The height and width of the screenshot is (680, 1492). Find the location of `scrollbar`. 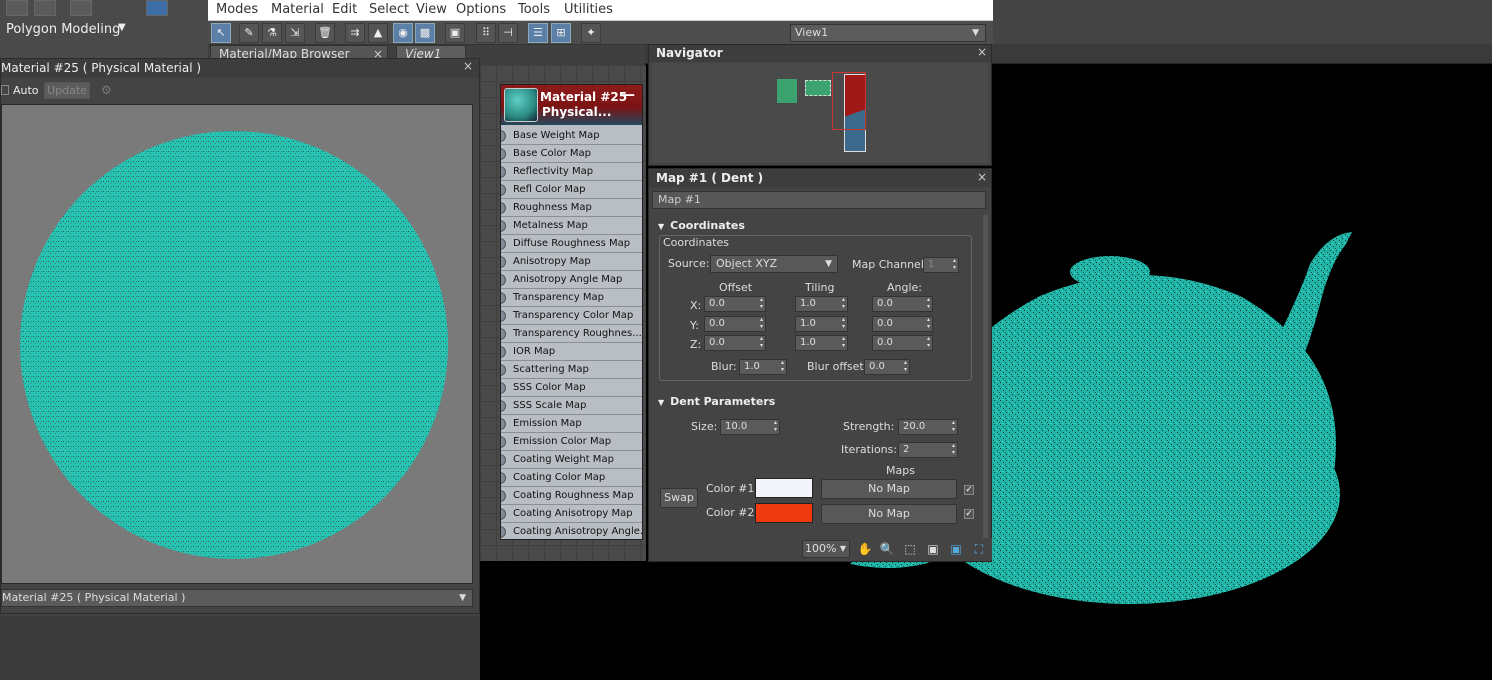

scrollbar is located at coordinates (985, 377).